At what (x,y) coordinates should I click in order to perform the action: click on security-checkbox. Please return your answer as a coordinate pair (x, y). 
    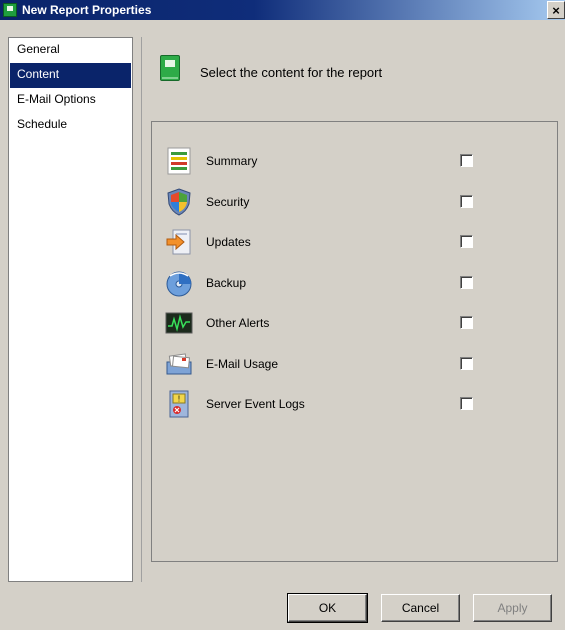
    Looking at the image, I should click on (466, 201).